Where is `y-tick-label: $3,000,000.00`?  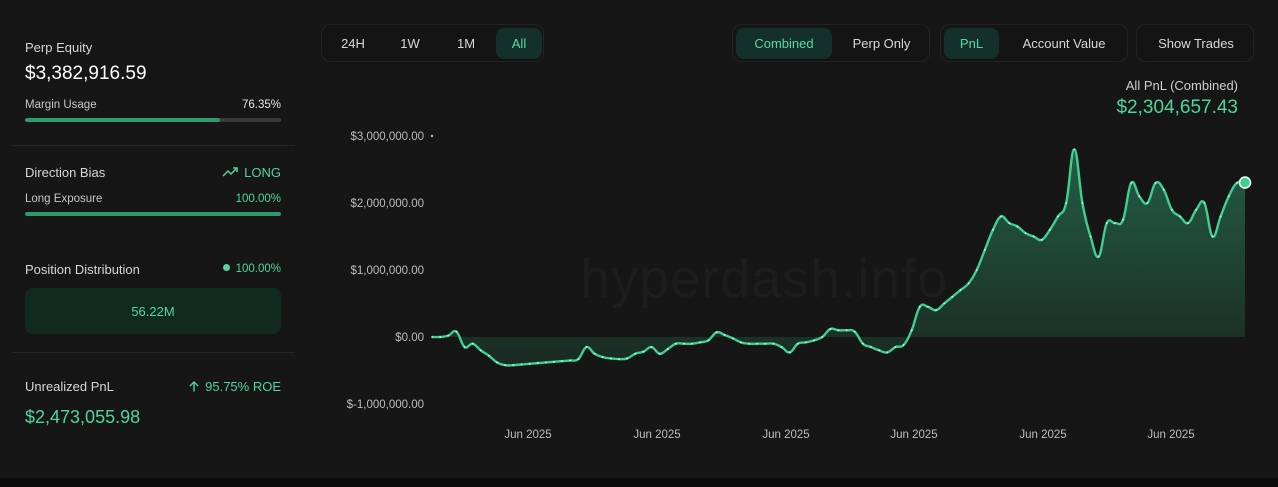 y-tick-label: $3,000,000.00 is located at coordinates (387, 137).